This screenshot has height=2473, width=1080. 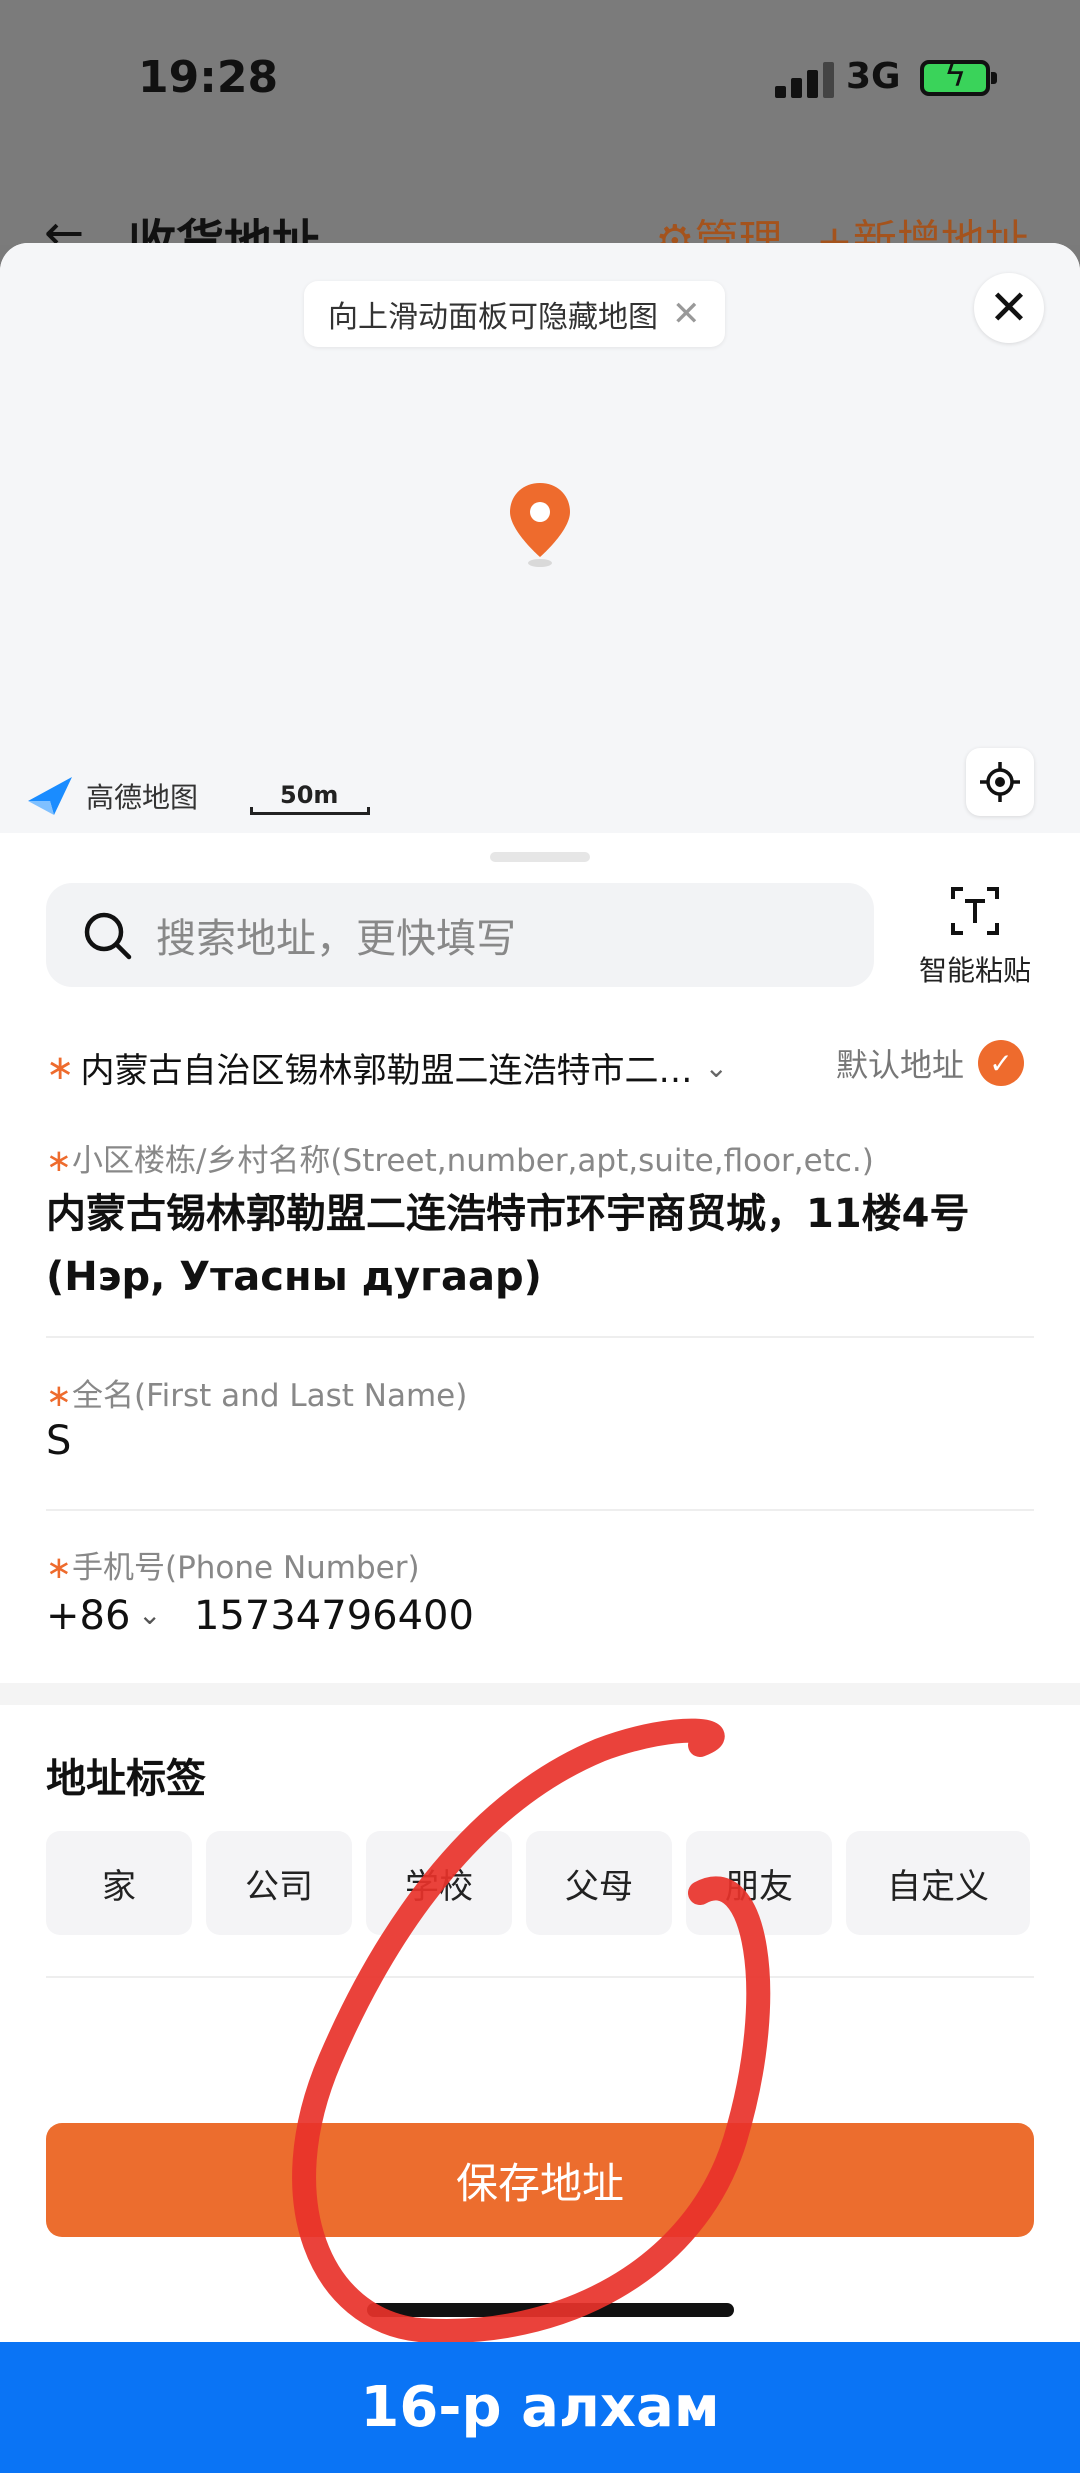 What do you see at coordinates (550, 2310) in the screenshot?
I see `home-indicator` at bounding box center [550, 2310].